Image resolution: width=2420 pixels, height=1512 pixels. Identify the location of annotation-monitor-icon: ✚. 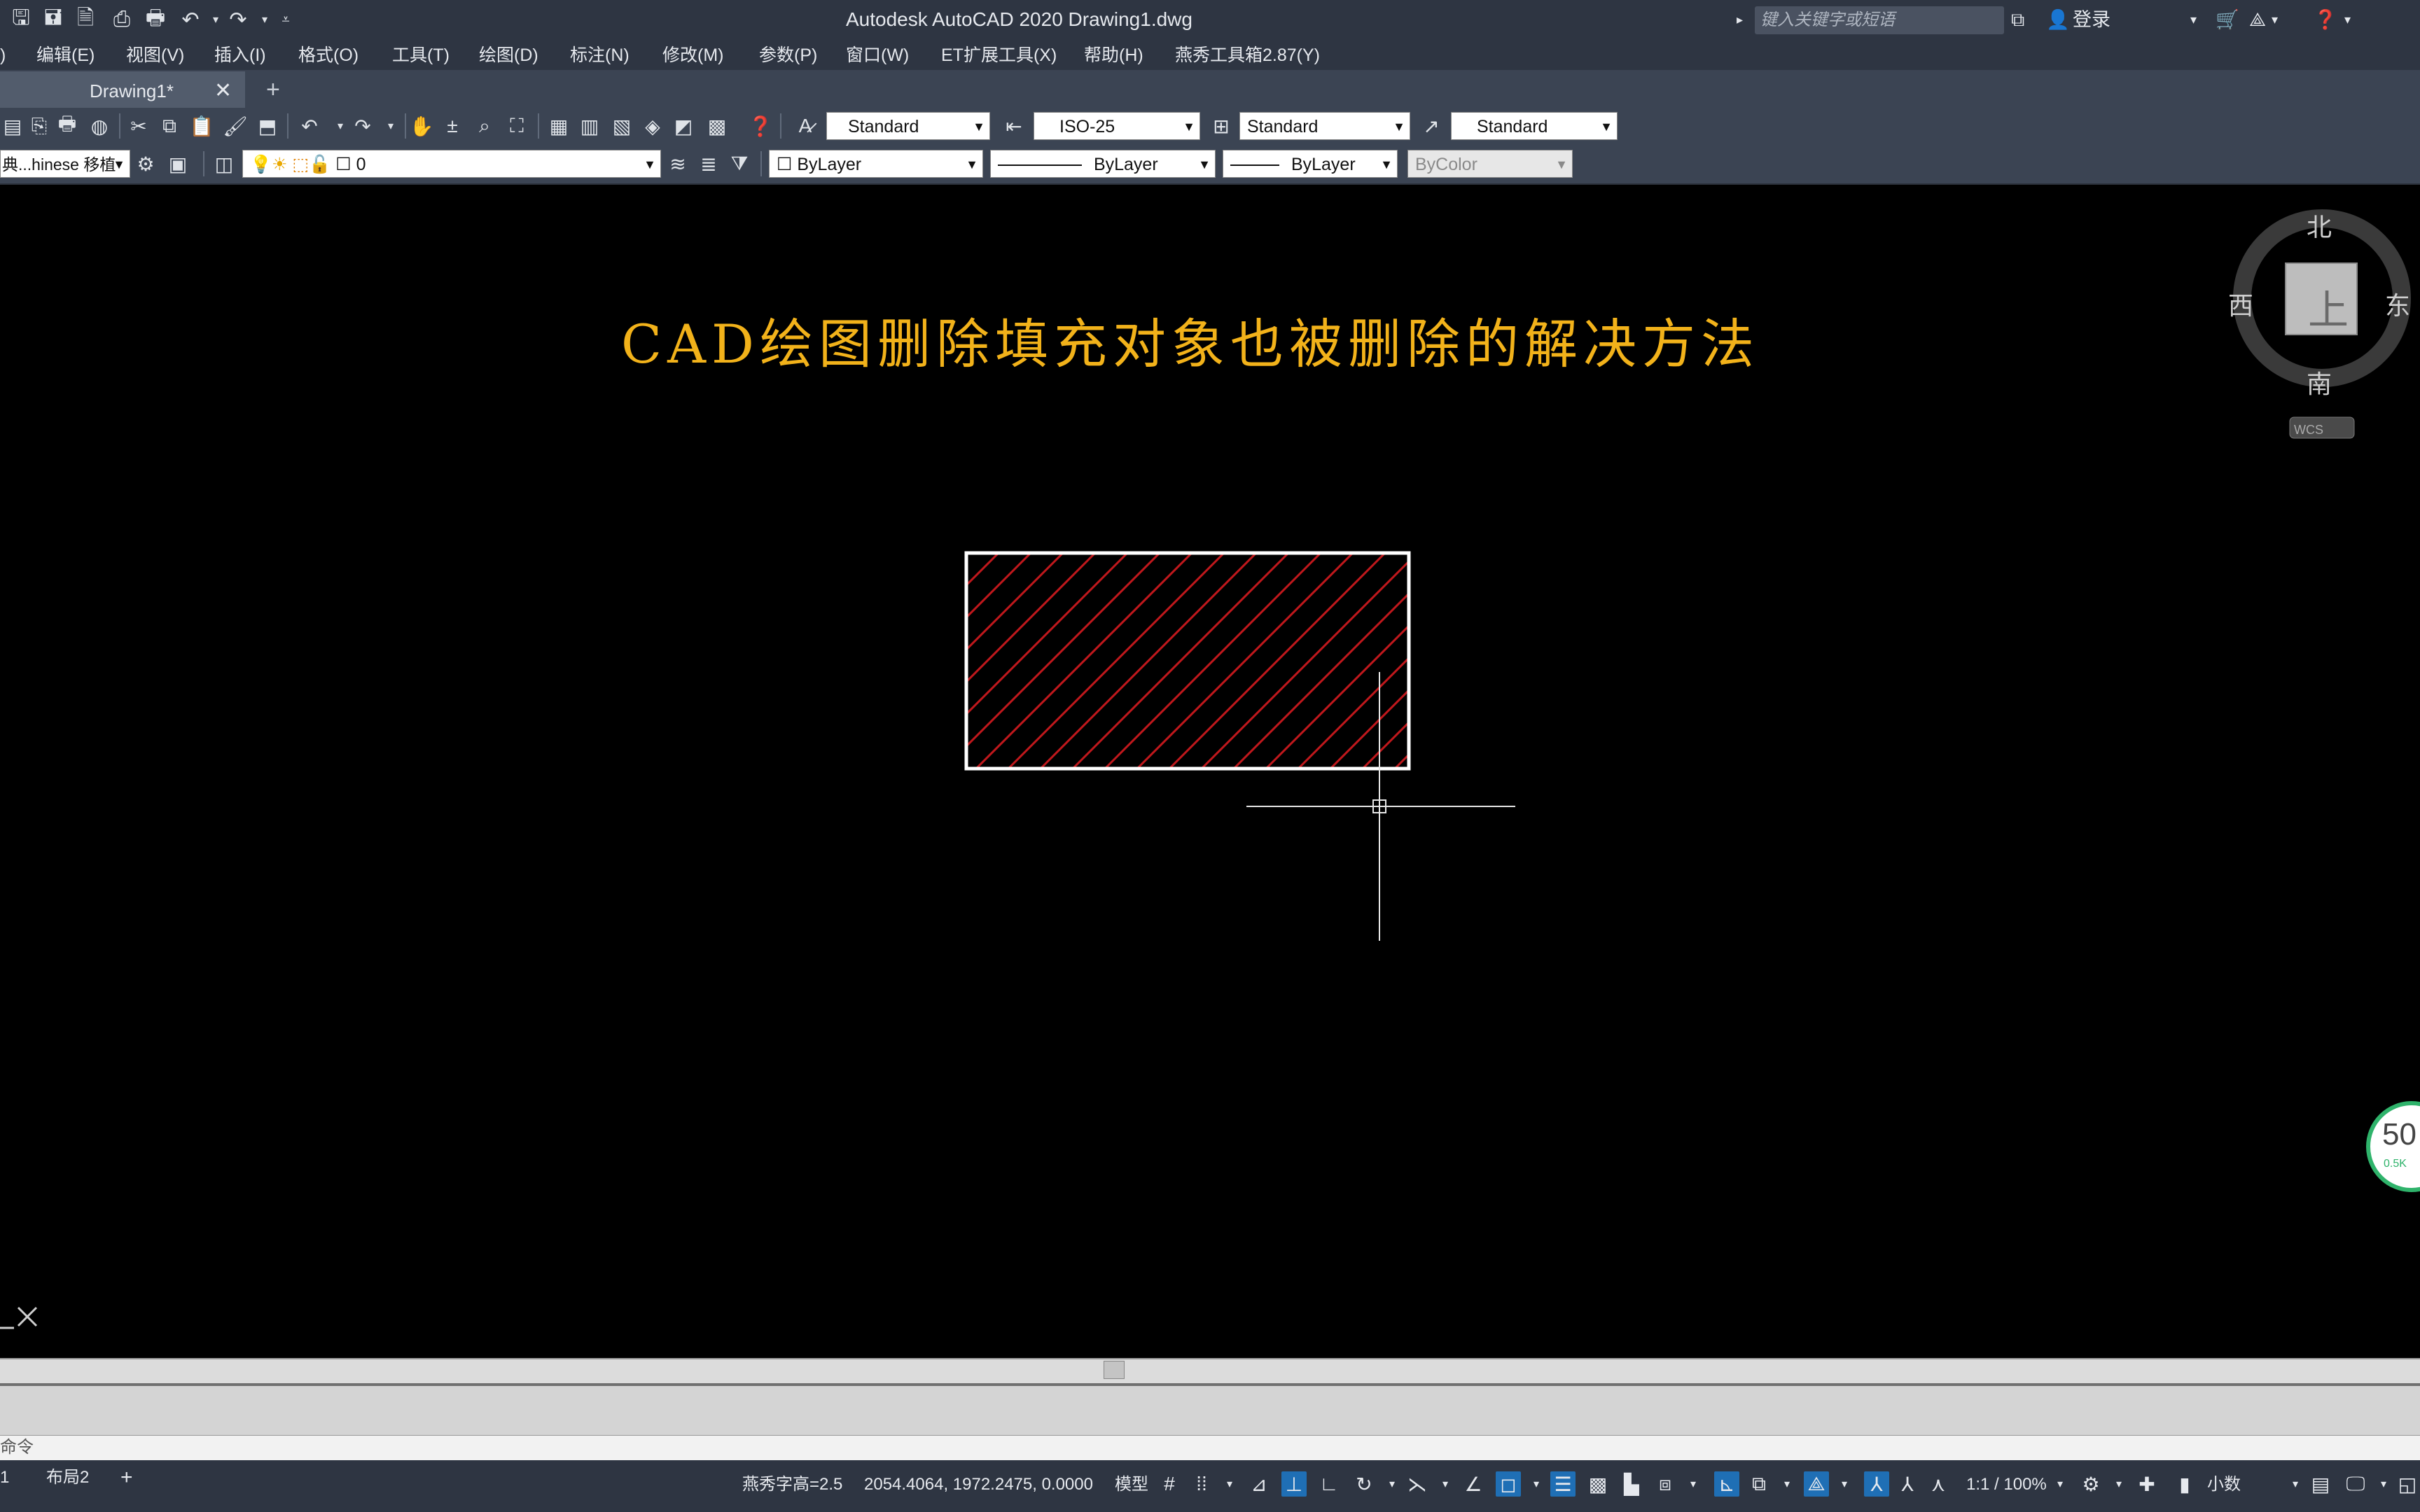
(2147, 1484).